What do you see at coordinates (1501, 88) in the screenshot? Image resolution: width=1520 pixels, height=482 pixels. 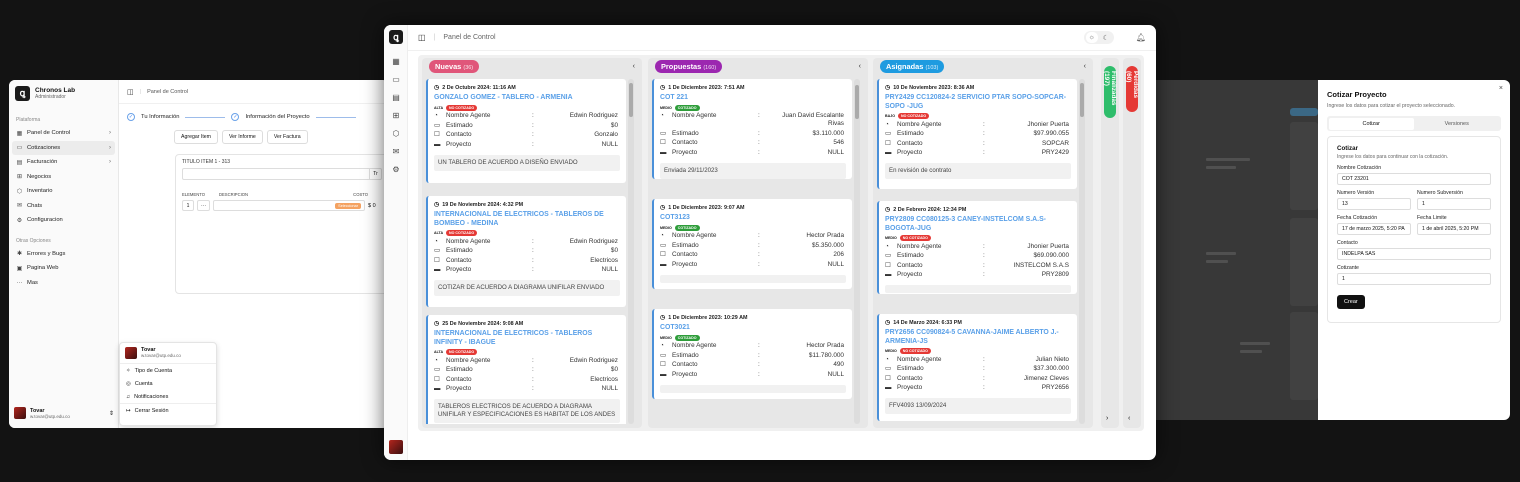 I see `close-icon: ×` at bounding box center [1501, 88].